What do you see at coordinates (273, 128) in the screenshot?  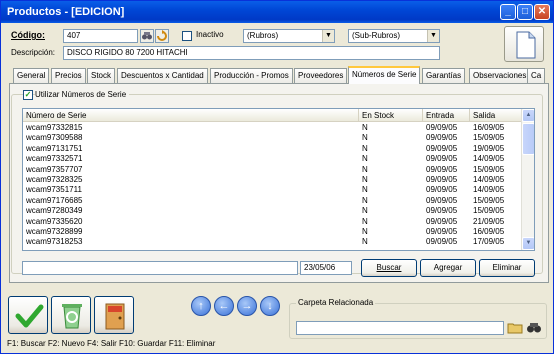 I see `table-row: wcam97332815 N 09/09/05 16/09/05` at bounding box center [273, 128].